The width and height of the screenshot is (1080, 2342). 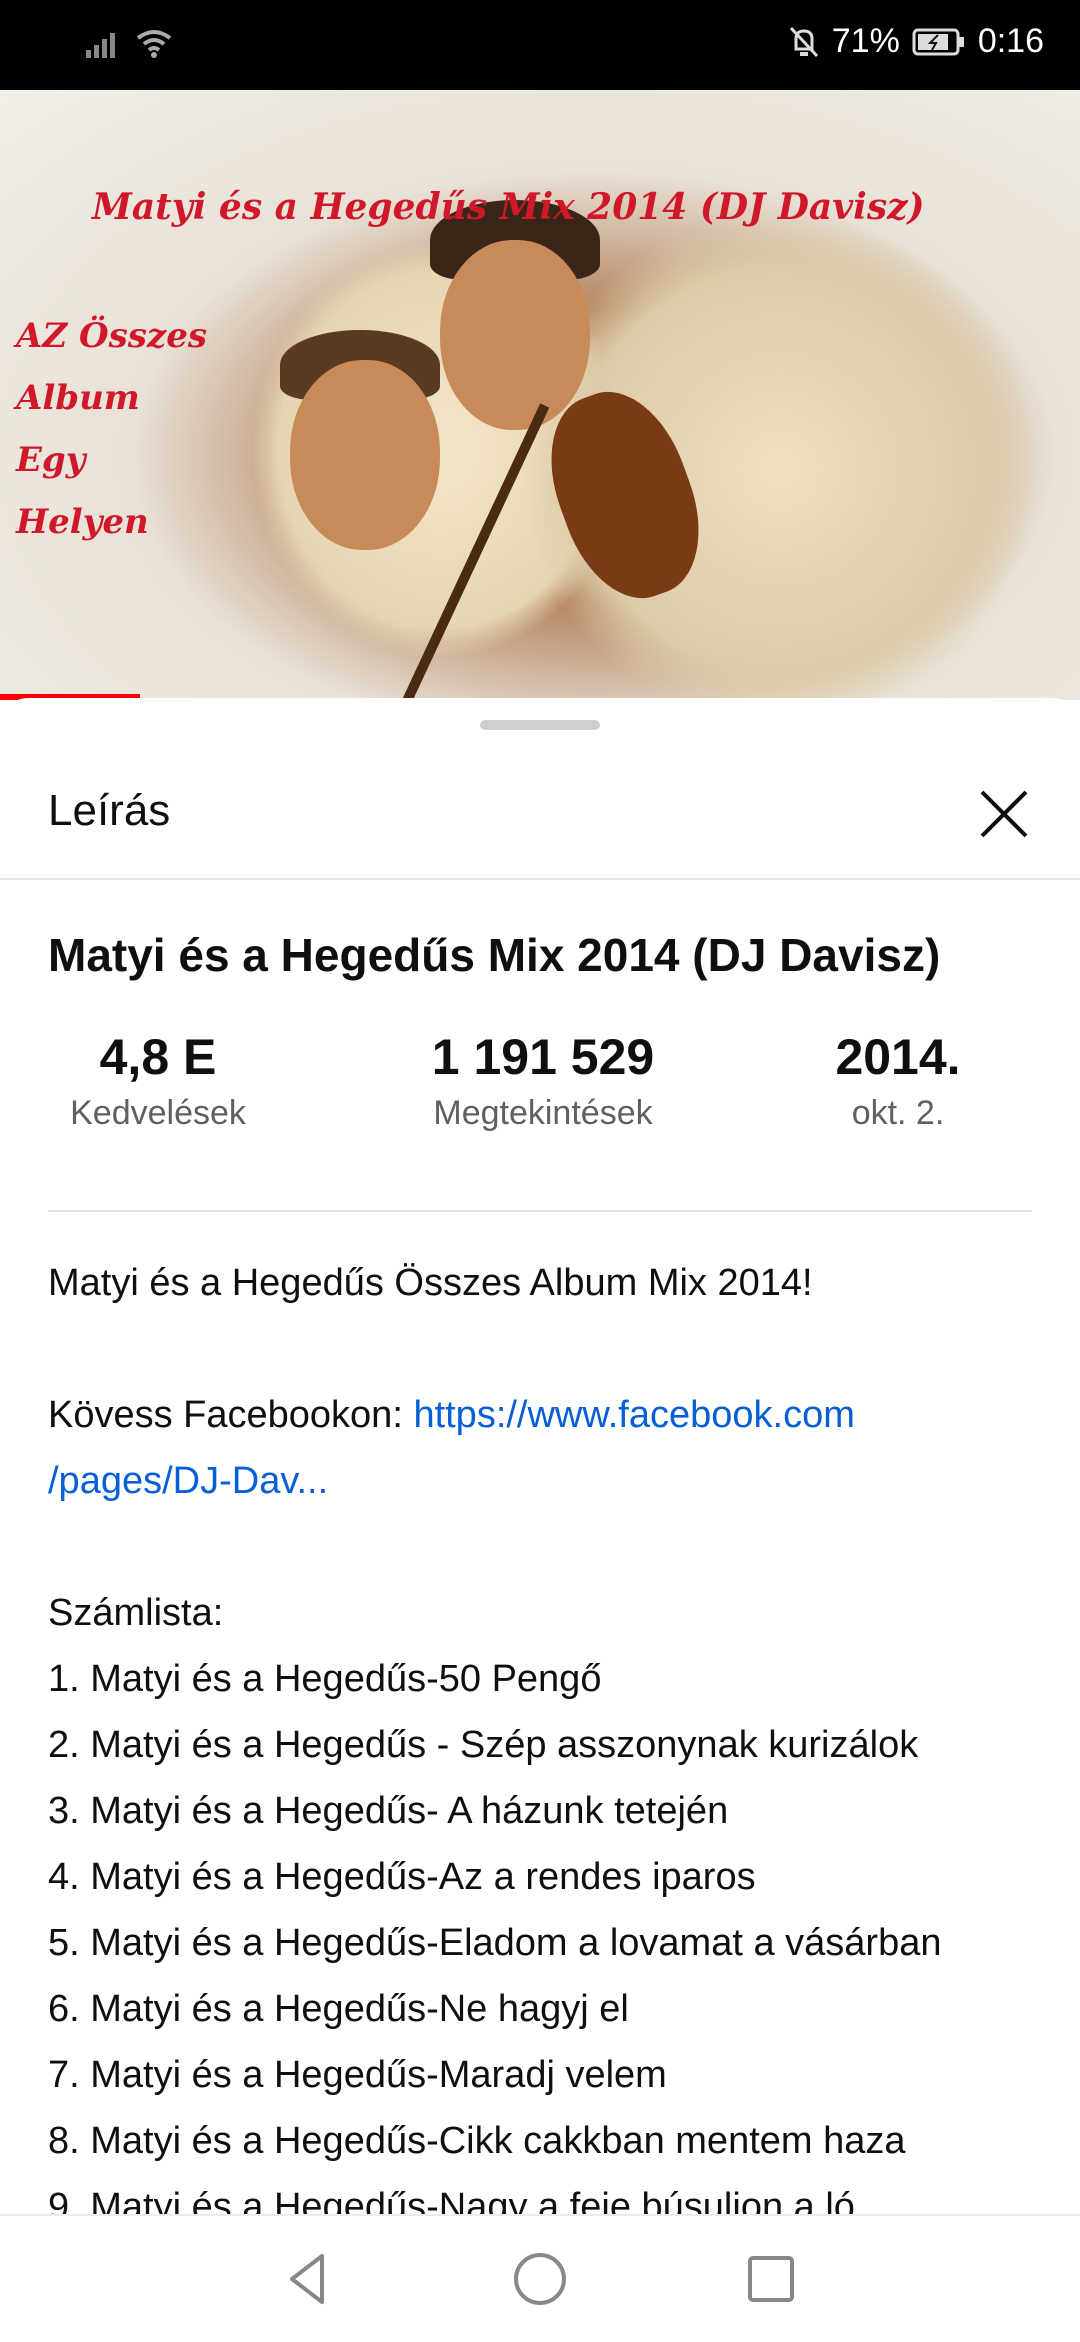 What do you see at coordinates (111, 429) in the screenshot?
I see `thumbnail-side-text: AZ Összes Album Egy Helyen` at bounding box center [111, 429].